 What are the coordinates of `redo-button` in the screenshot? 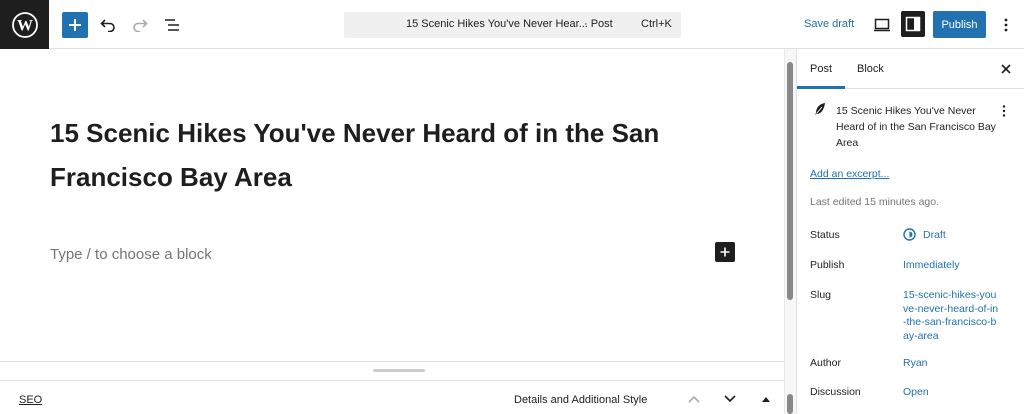 It's located at (140, 25).